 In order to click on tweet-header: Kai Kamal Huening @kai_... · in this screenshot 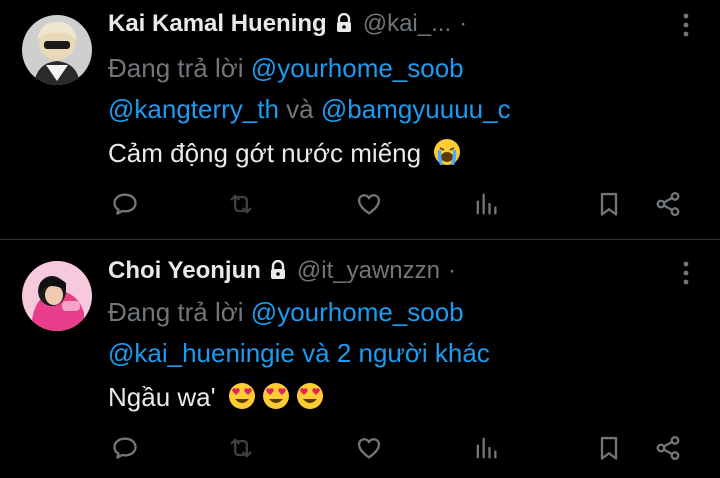, I will do `click(287, 24)`.